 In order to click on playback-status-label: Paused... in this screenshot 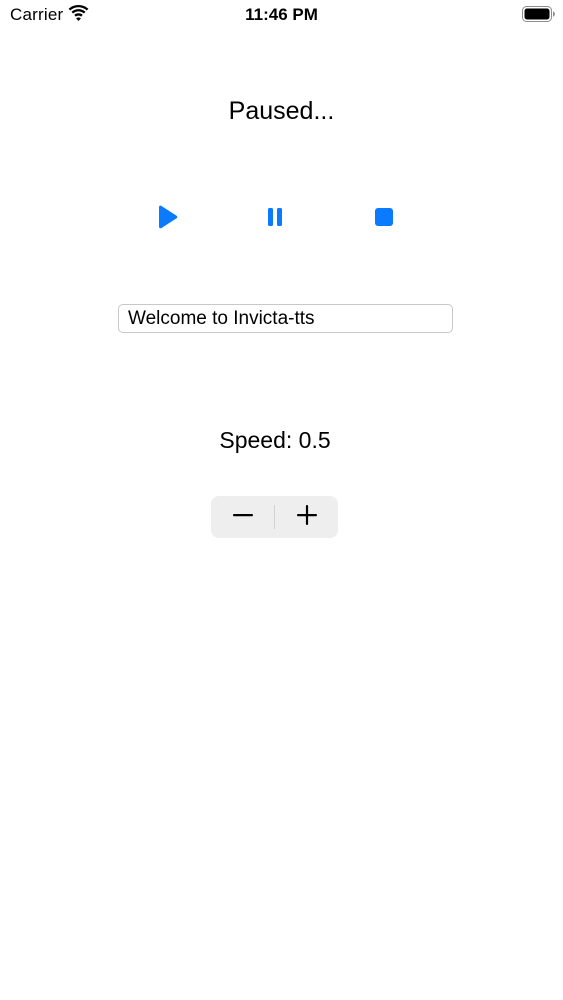, I will do `click(281, 111)`.